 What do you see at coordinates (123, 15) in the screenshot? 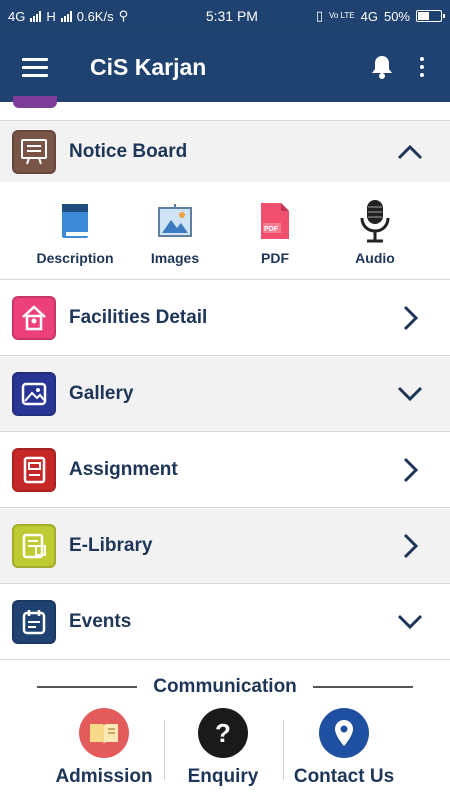
I see `usb-icon: ⚲` at bounding box center [123, 15].